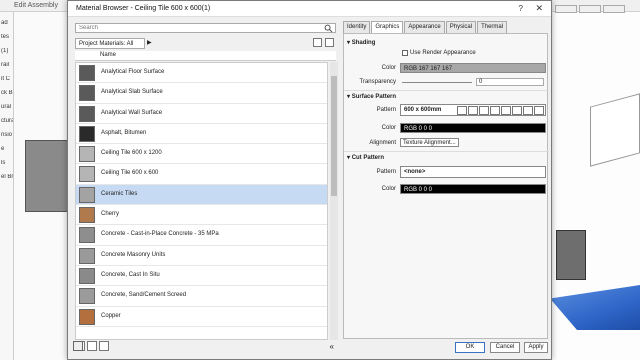 Image resolution: width=640 pixels, height=360 pixels. I want to click on bg-strip-label: el Br, so click(7, 177).